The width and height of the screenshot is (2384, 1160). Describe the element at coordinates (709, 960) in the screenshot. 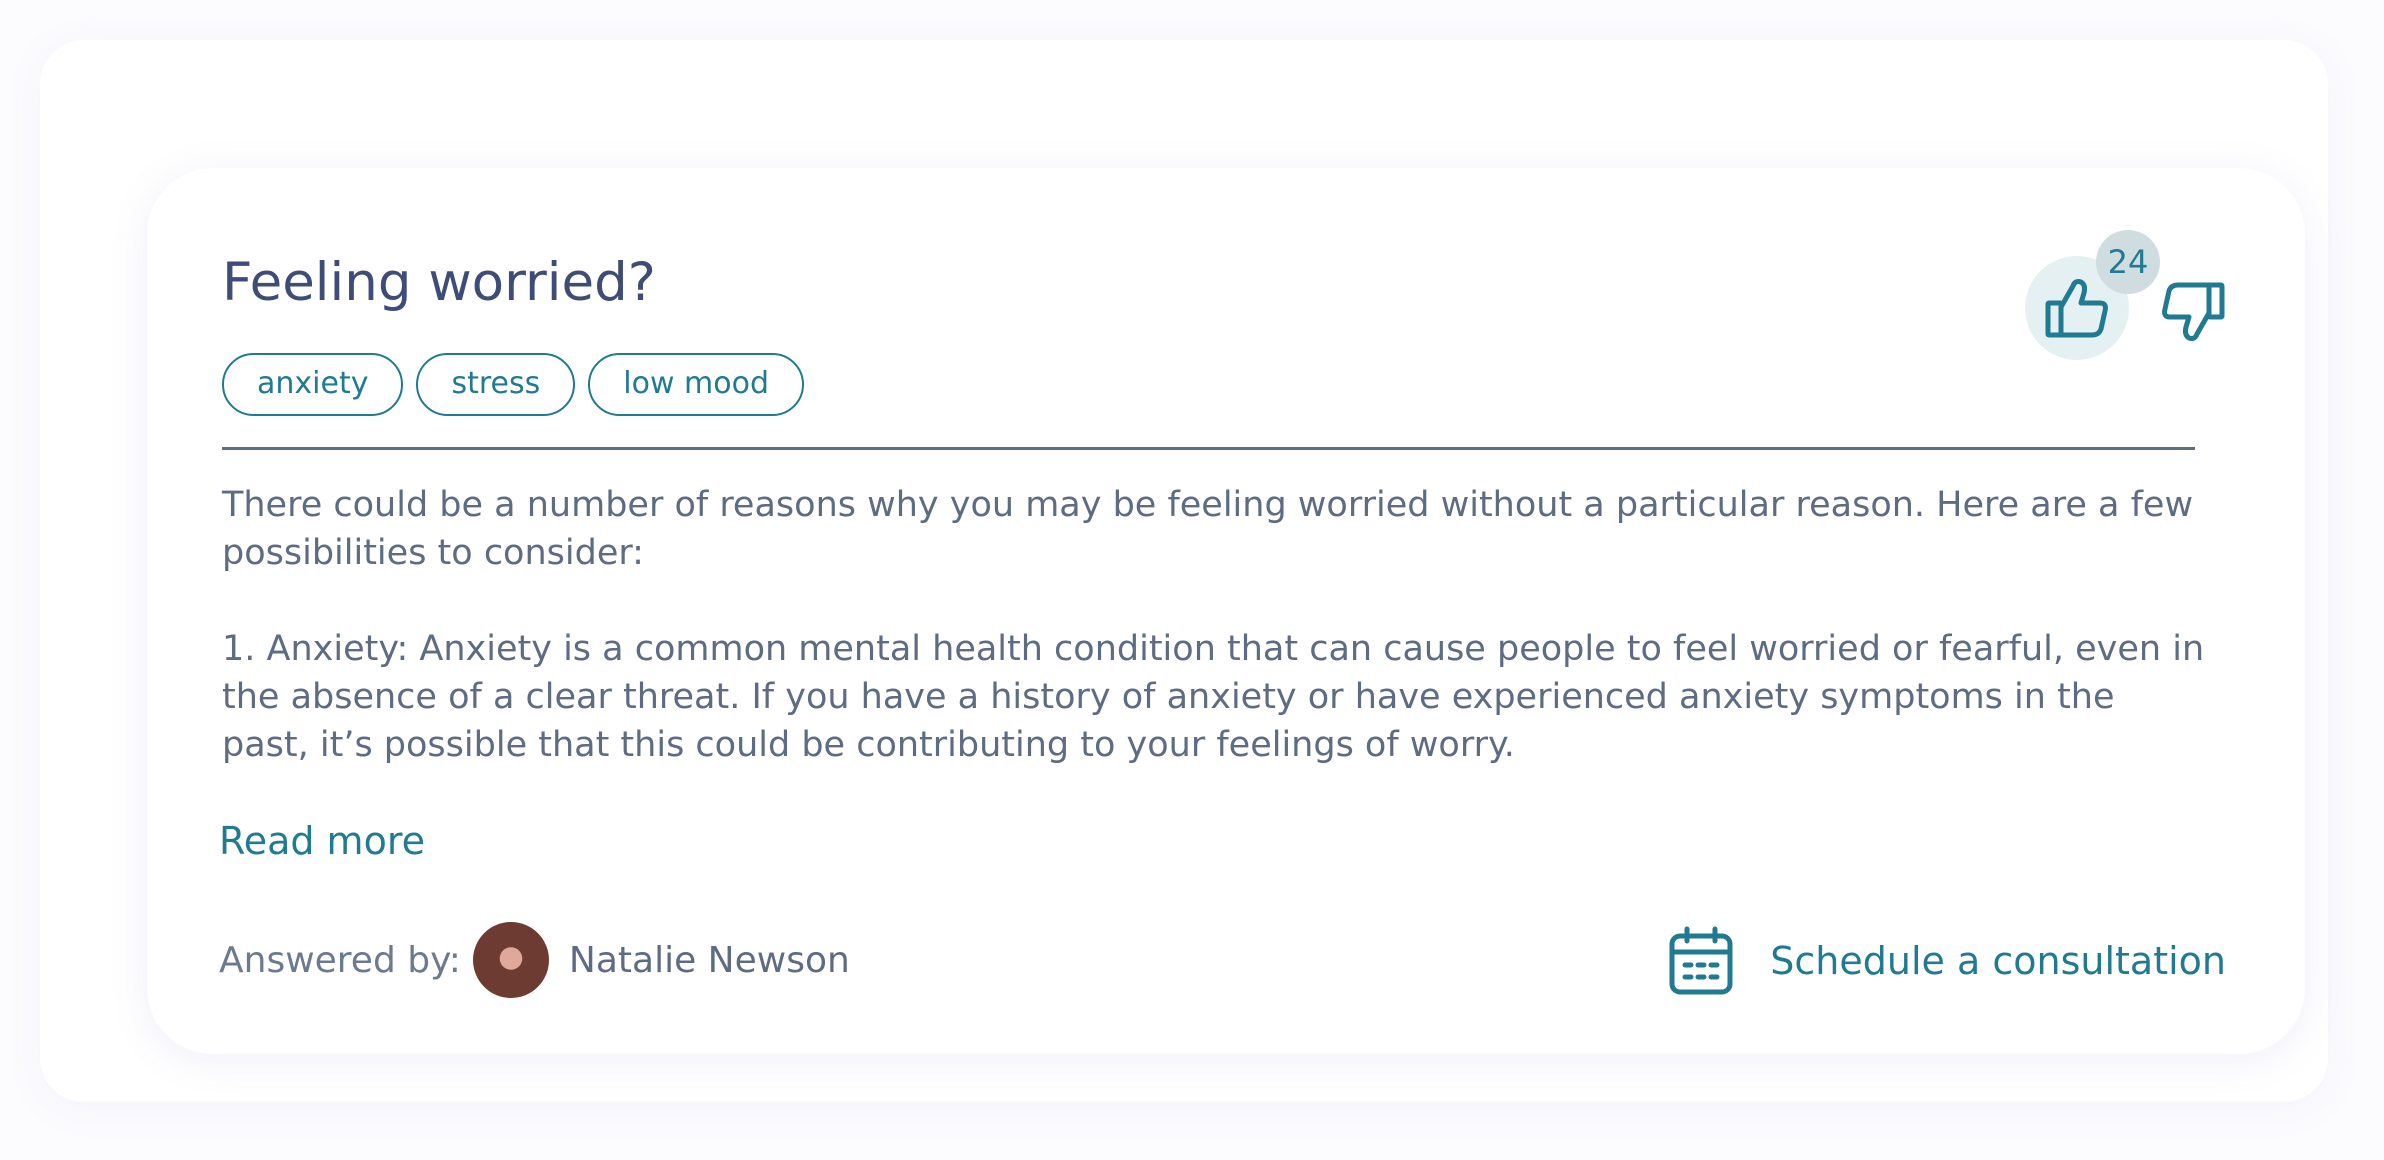

I see `author-name: Natalie Newson` at that location.